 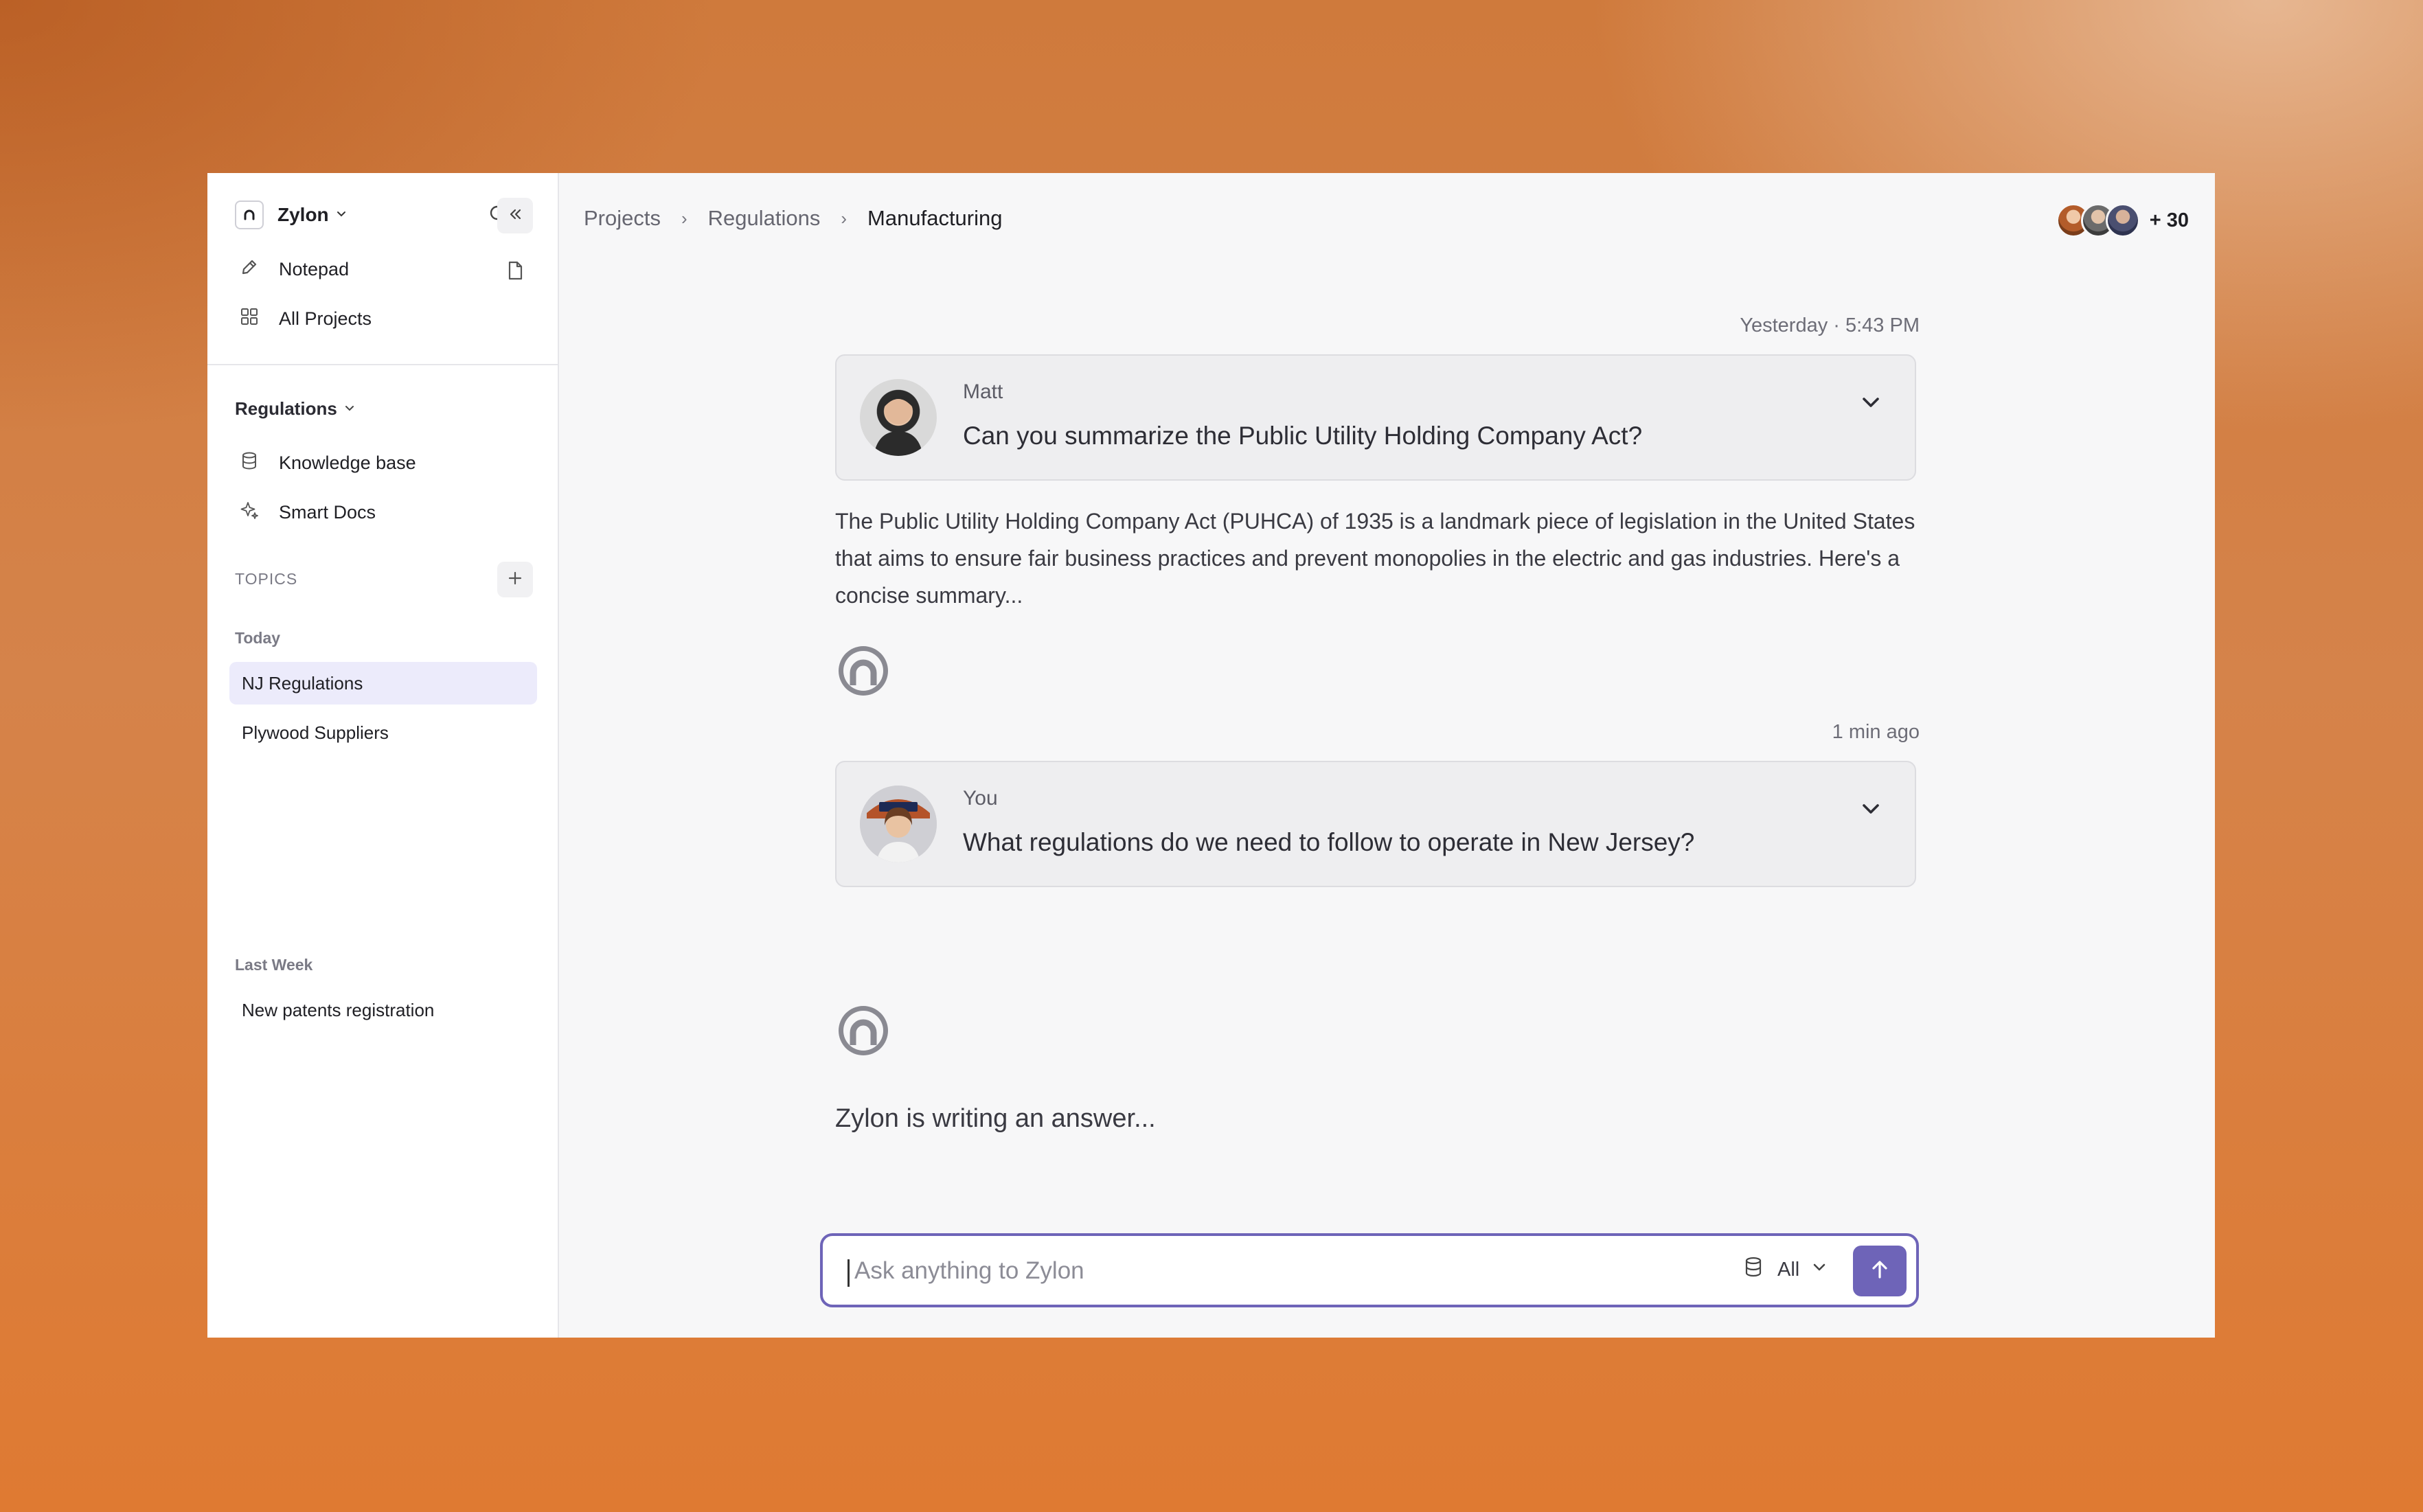 I want to click on collaborators: + 30, so click(x=2122, y=220).